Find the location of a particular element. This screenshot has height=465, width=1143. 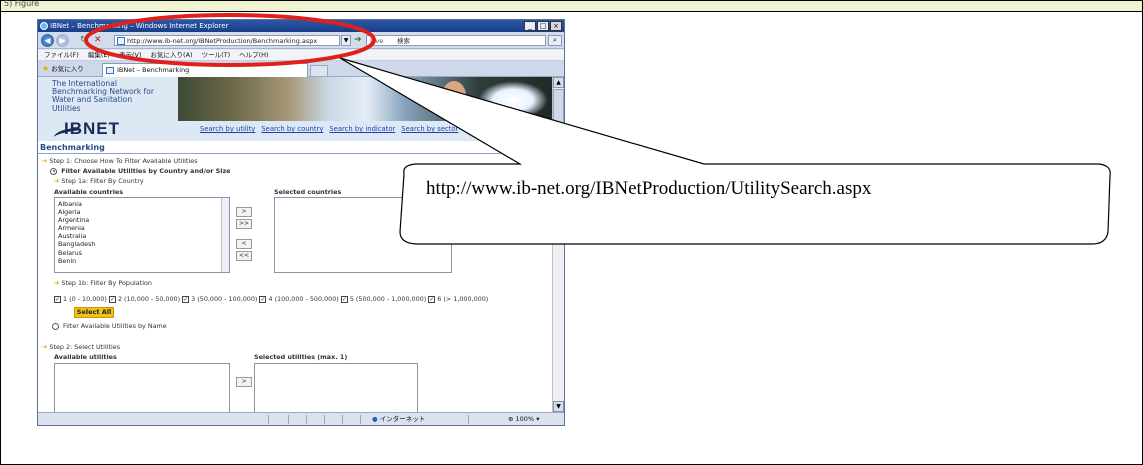

favorites-button: ★ お気に入り is located at coordinates (63, 69).